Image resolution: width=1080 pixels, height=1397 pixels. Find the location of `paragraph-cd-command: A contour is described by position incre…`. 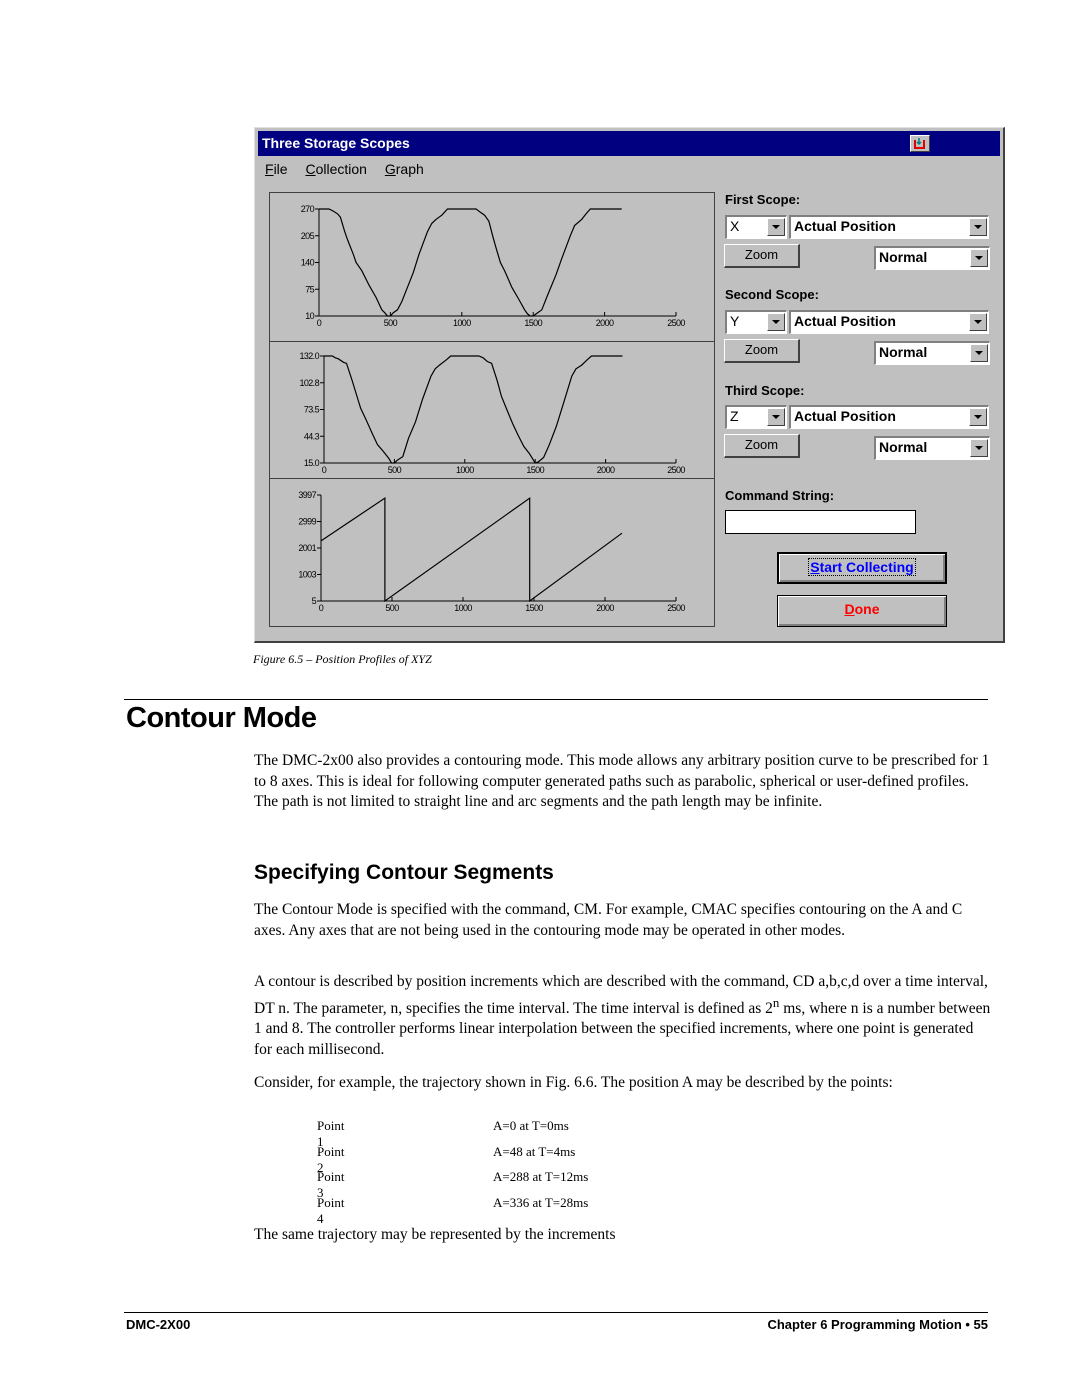

paragraph-cd-command: A contour is described by position incre… is located at coordinates (622, 1015).